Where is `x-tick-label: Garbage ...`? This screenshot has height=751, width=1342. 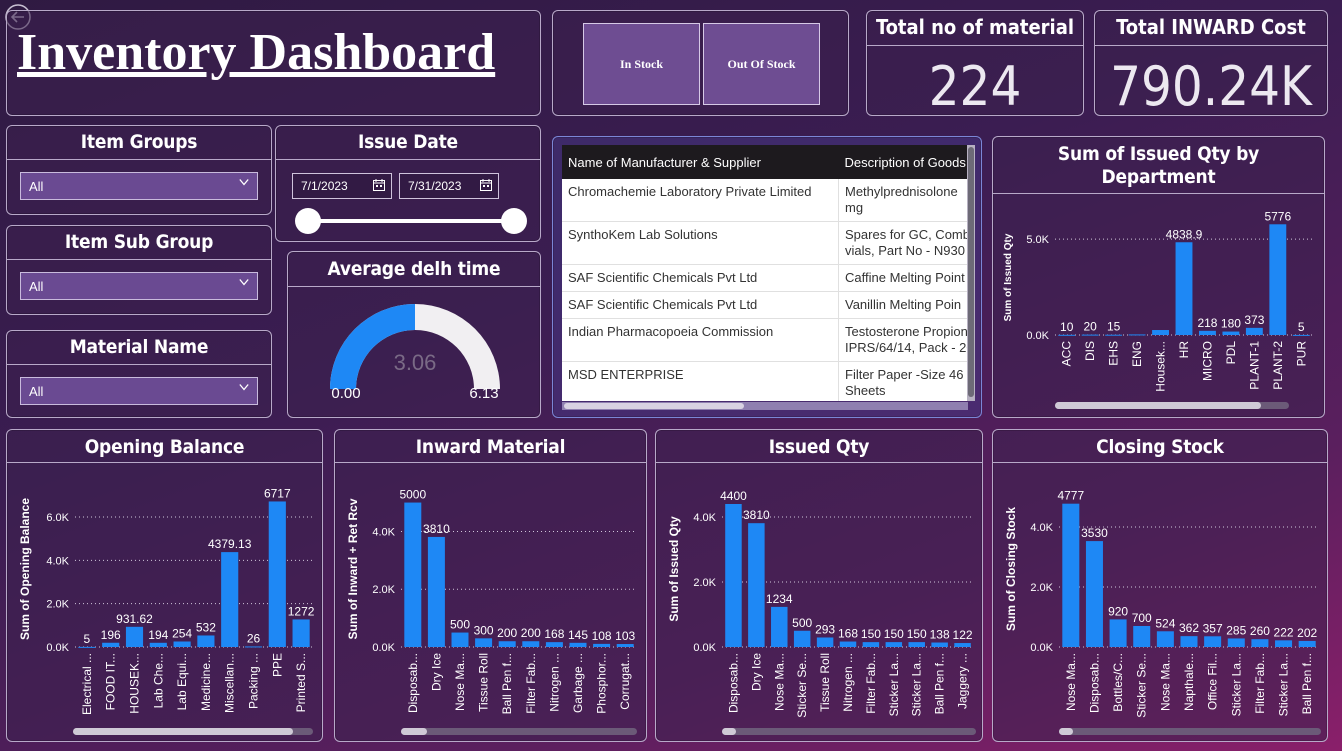
x-tick-label: Garbage ... is located at coordinates (578, 683).